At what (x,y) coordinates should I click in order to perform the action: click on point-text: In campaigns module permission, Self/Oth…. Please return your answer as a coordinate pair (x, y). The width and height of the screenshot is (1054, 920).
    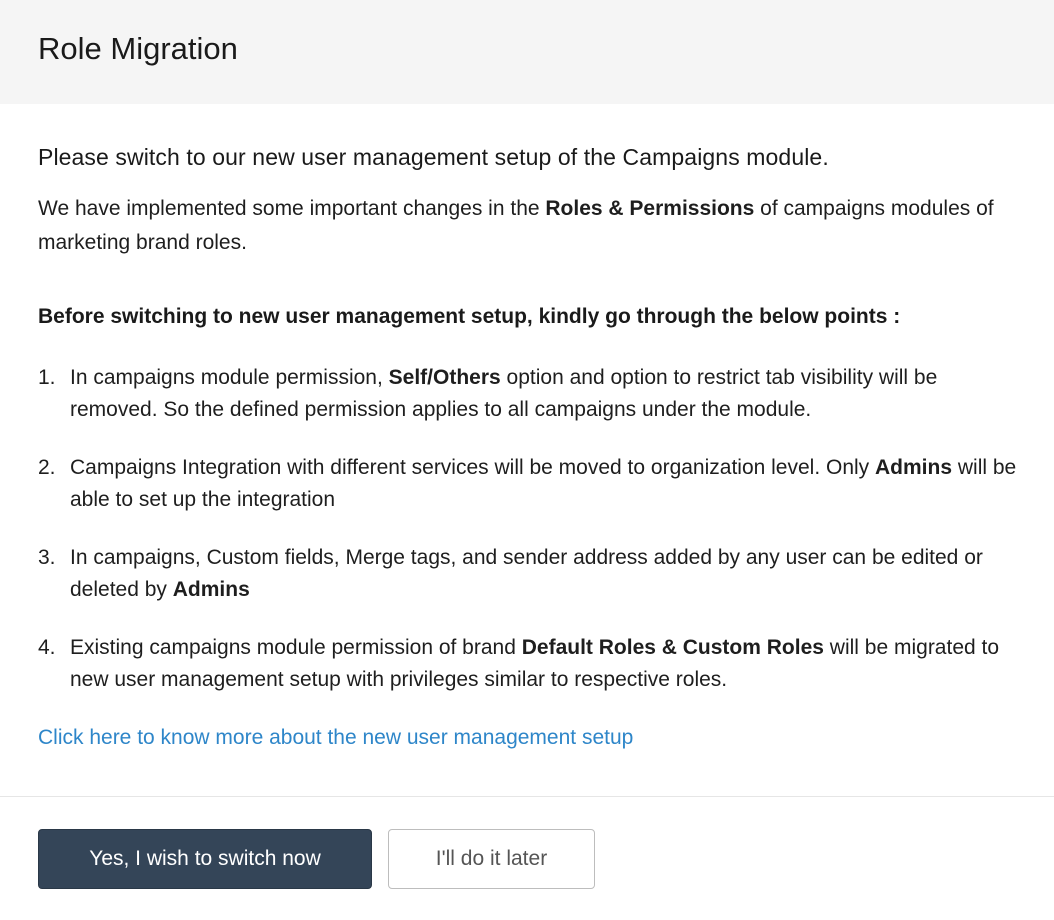
    Looking at the image, I should click on (544, 394).